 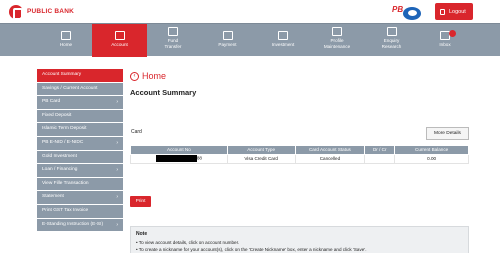 What do you see at coordinates (380, 150) in the screenshot?
I see `column-header-drcr: Dr / Cr` at bounding box center [380, 150].